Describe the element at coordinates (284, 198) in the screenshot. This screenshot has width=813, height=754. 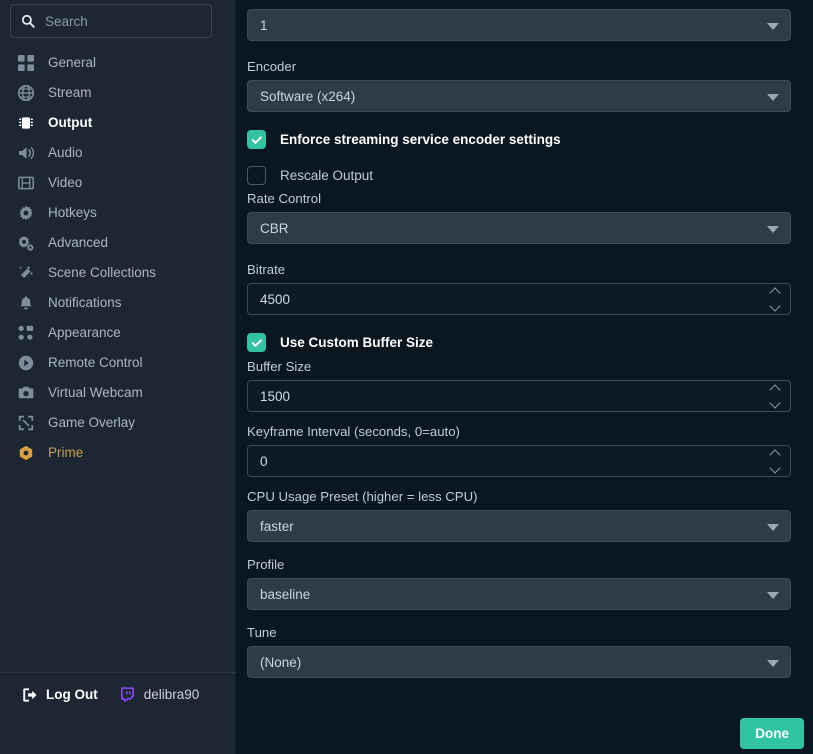
I see `rate-control-label: Rate Control` at that location.